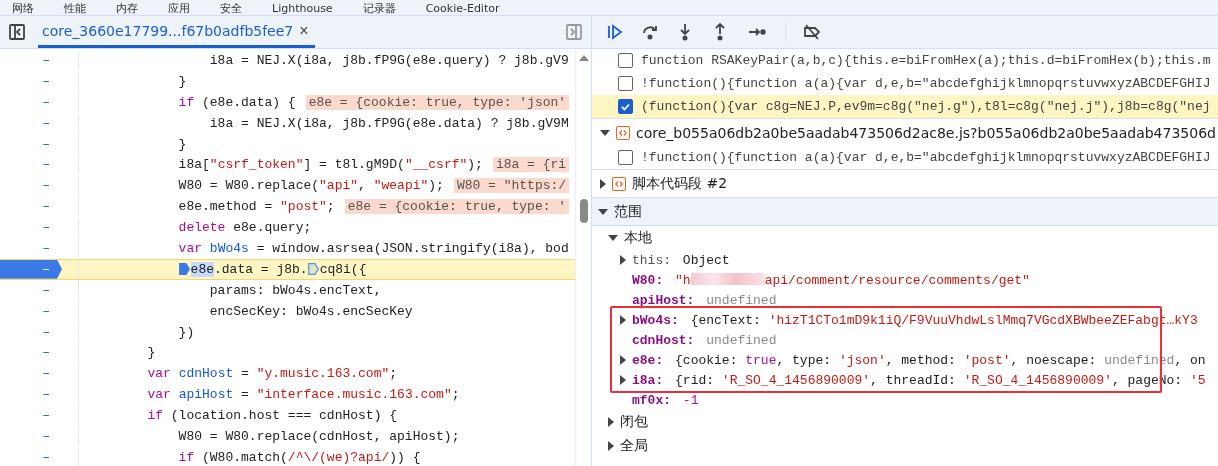 Image resolution: width=1218 pixels, height=466 pixels. I want to click on panel-left-icon, so click(17, 32).